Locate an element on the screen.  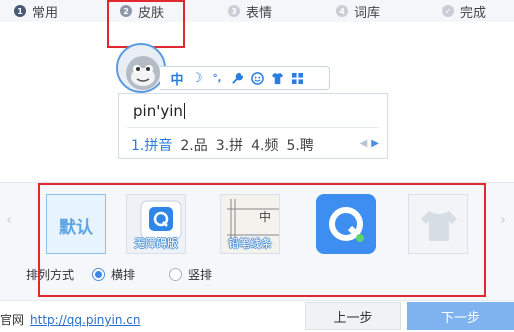
next-page-icon: ▶ is located at coordinates (375, 143).